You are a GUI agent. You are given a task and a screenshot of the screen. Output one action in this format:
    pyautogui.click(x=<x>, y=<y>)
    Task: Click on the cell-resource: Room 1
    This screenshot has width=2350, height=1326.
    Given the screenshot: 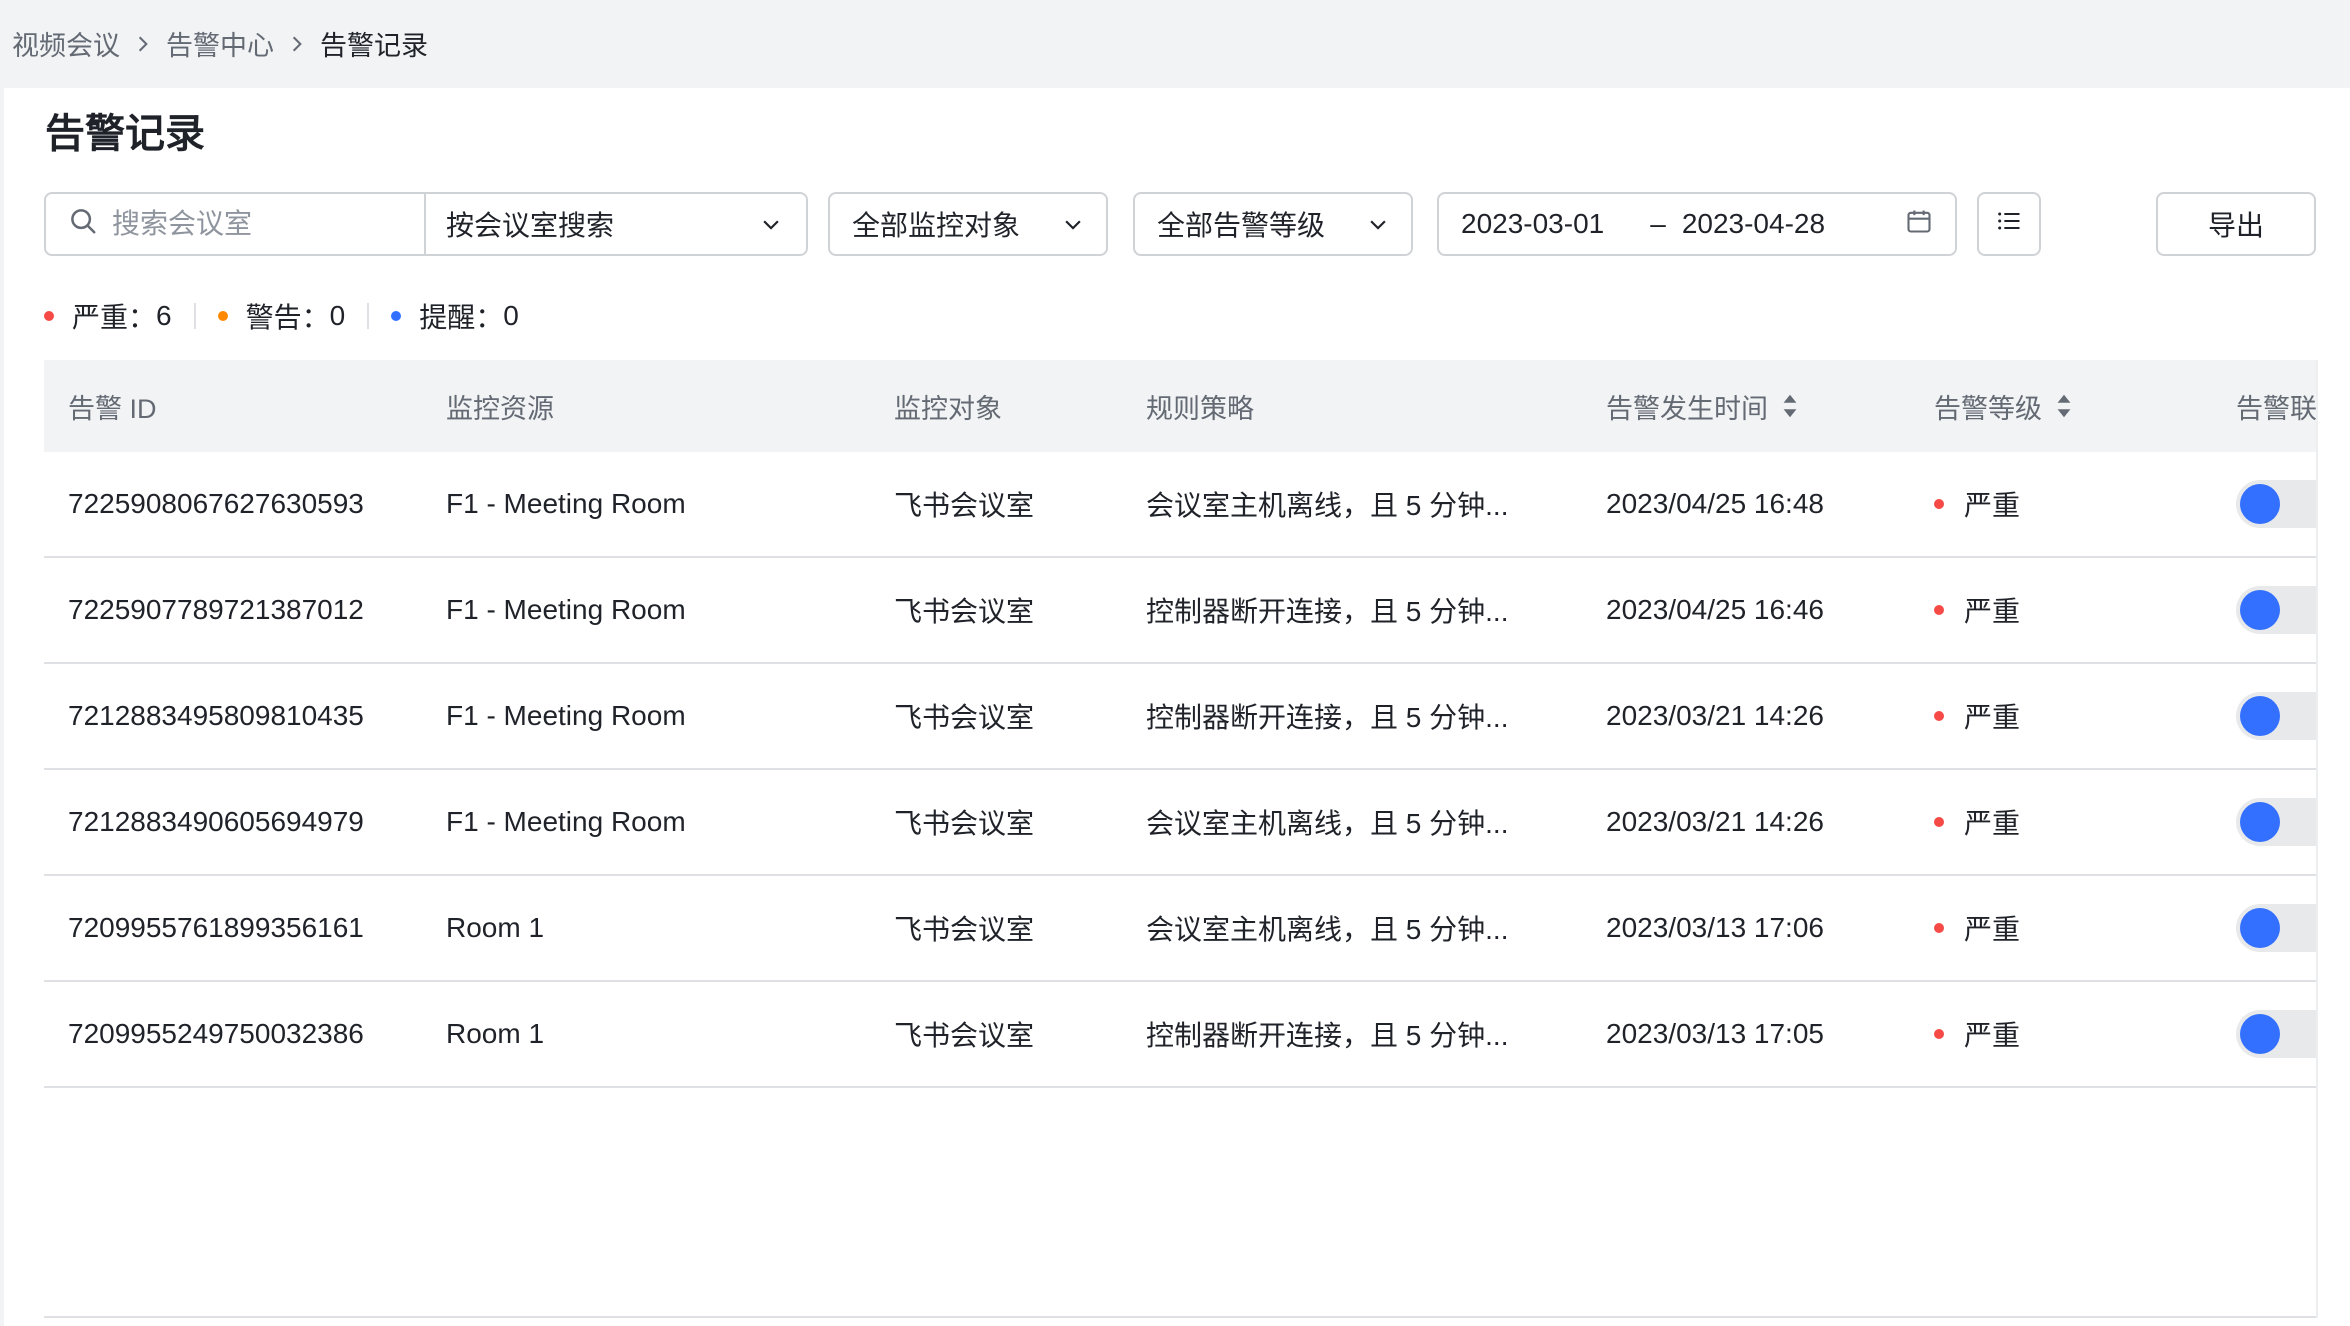 What is the action you would take?
    pyautogui.click(x=495, y=1033)
    